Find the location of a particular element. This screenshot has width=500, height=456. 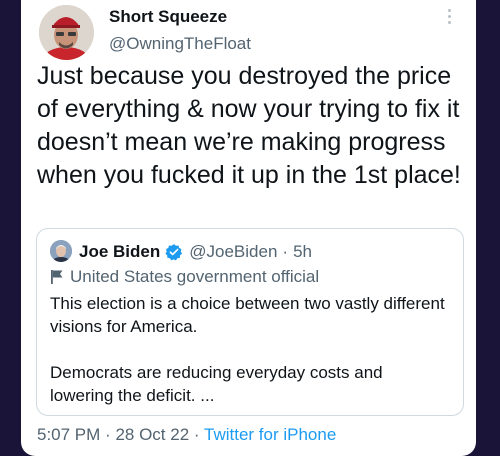

author-name: Short Squeeze is located at coordinates (168, 17).